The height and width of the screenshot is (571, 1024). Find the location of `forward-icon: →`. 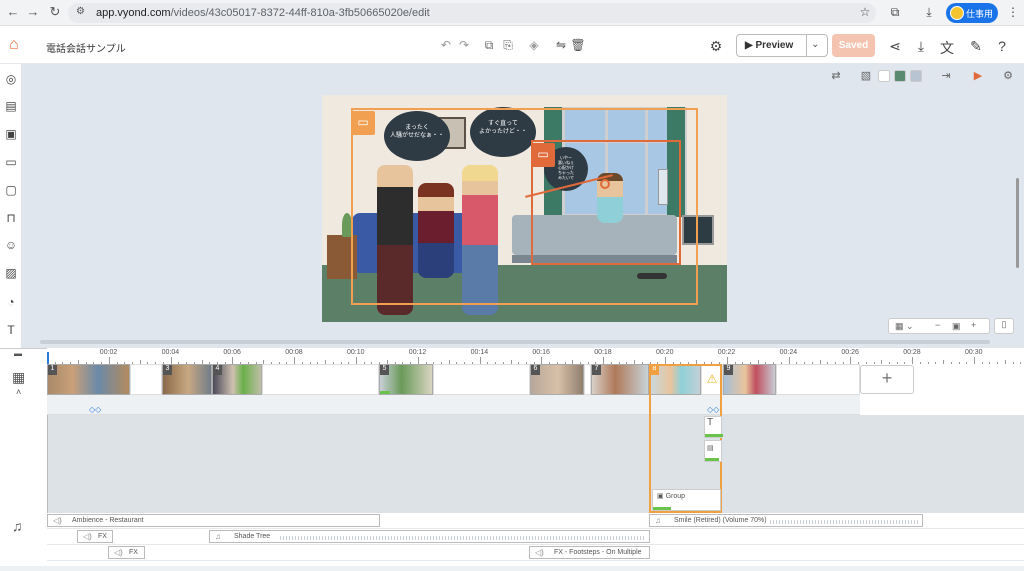

forward-icon: → is located at coordinates (33, 11).